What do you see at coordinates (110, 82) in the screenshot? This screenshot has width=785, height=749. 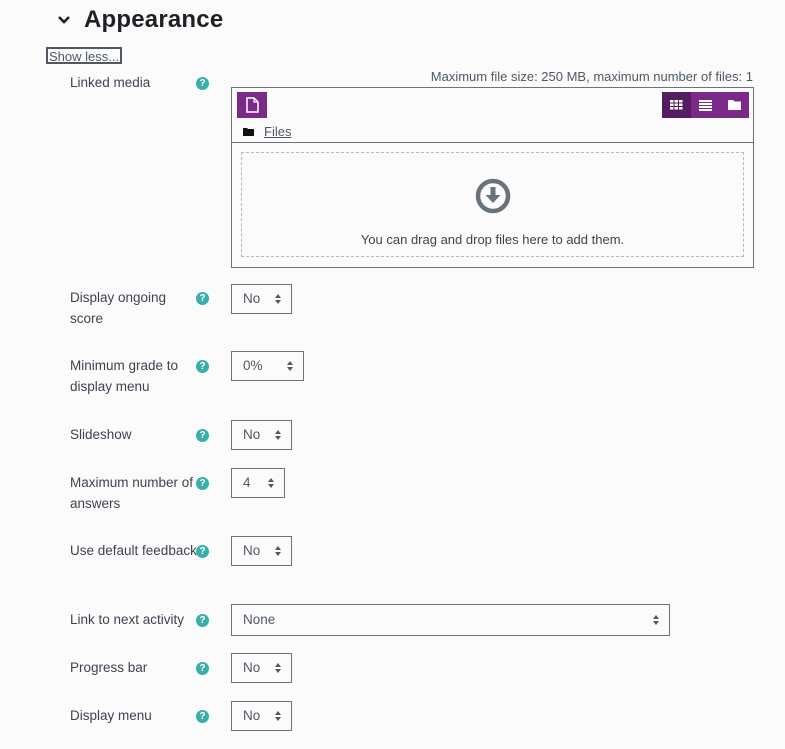 I see `linked-media-label: Linked media` at bounding box center [110, 82].